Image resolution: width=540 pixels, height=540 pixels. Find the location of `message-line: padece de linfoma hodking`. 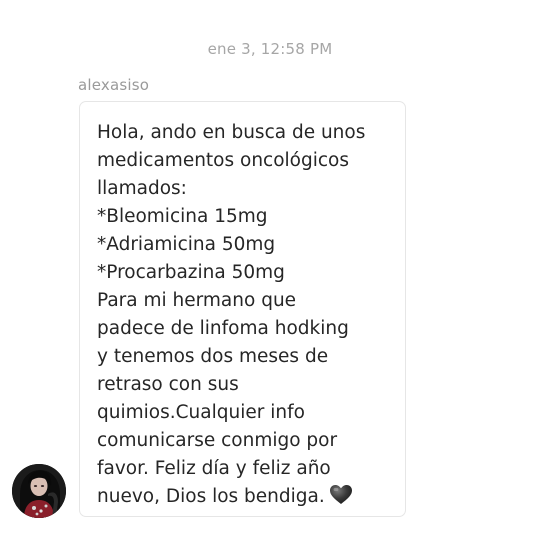

message-line: padece de linfoma hodking is located at coordinates (223, 328).